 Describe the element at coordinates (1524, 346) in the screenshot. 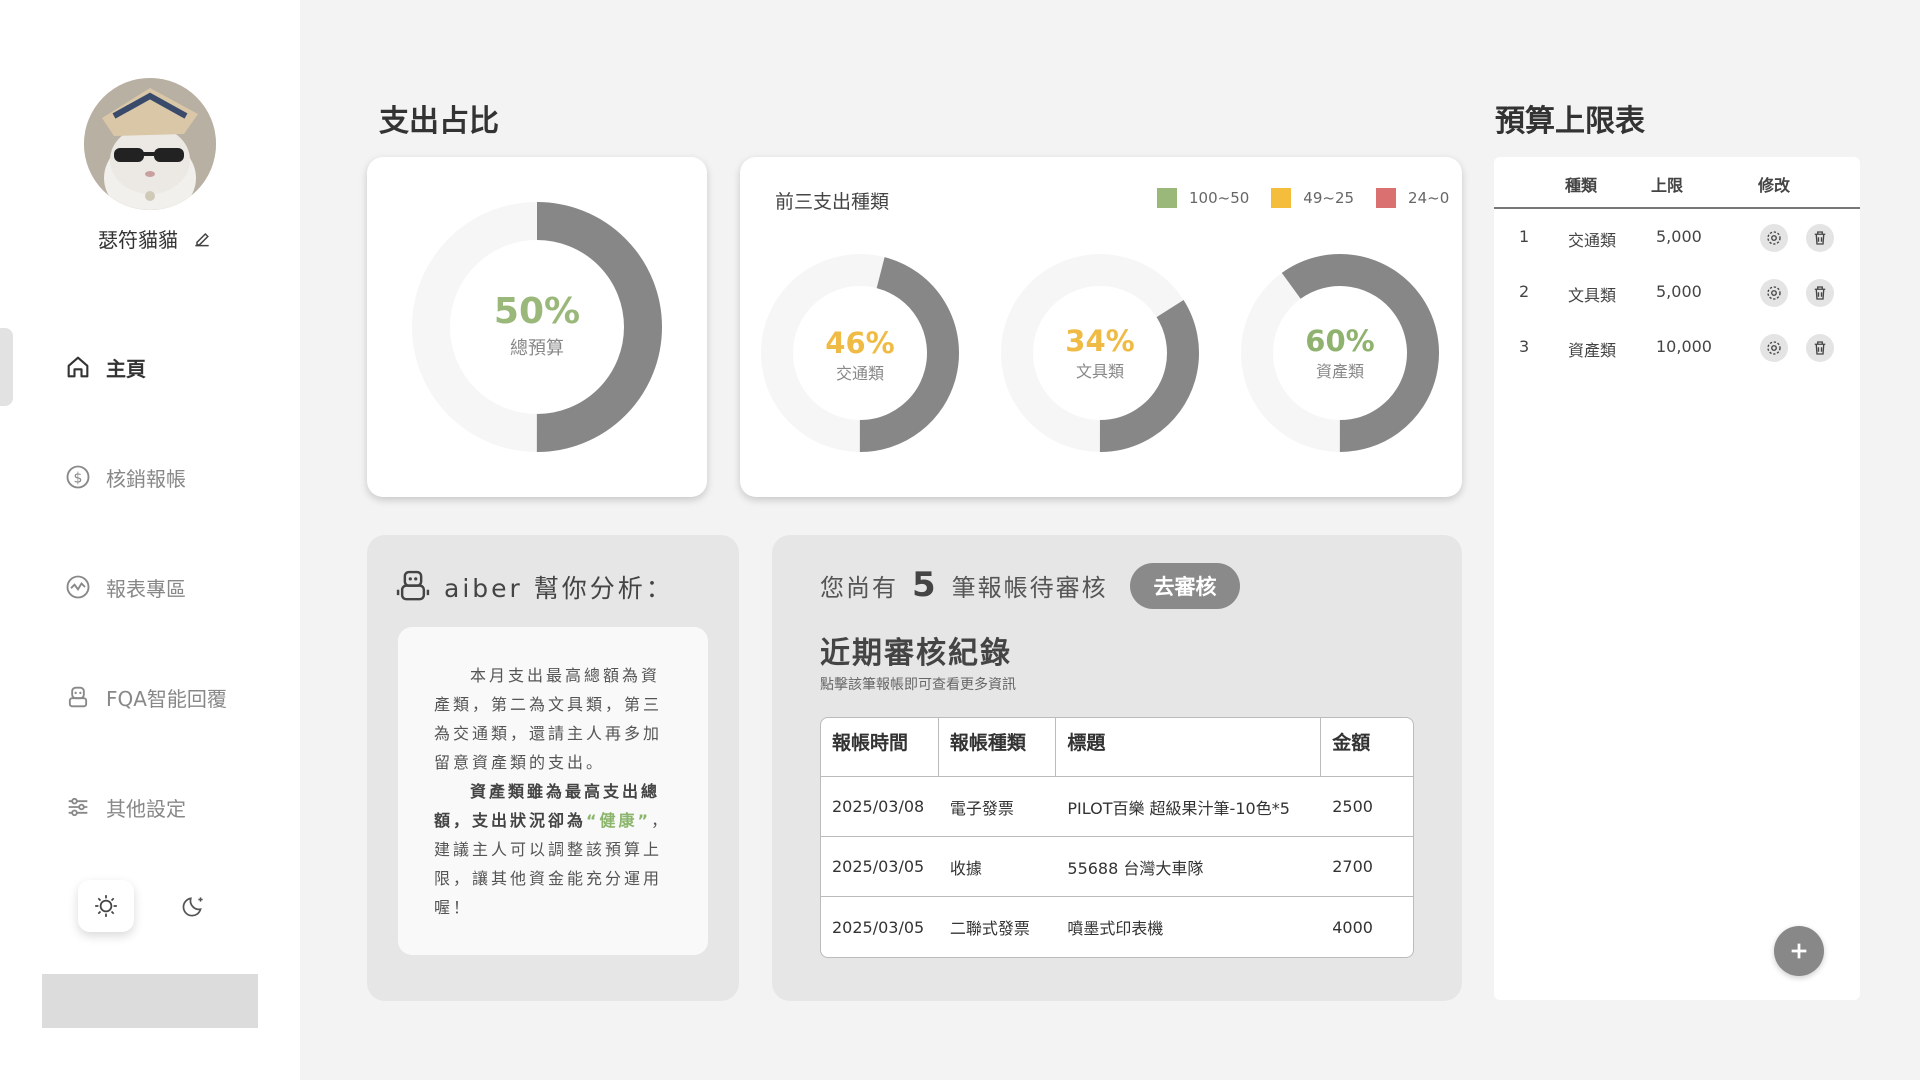

I see `budget-row-no: 3` at that location.